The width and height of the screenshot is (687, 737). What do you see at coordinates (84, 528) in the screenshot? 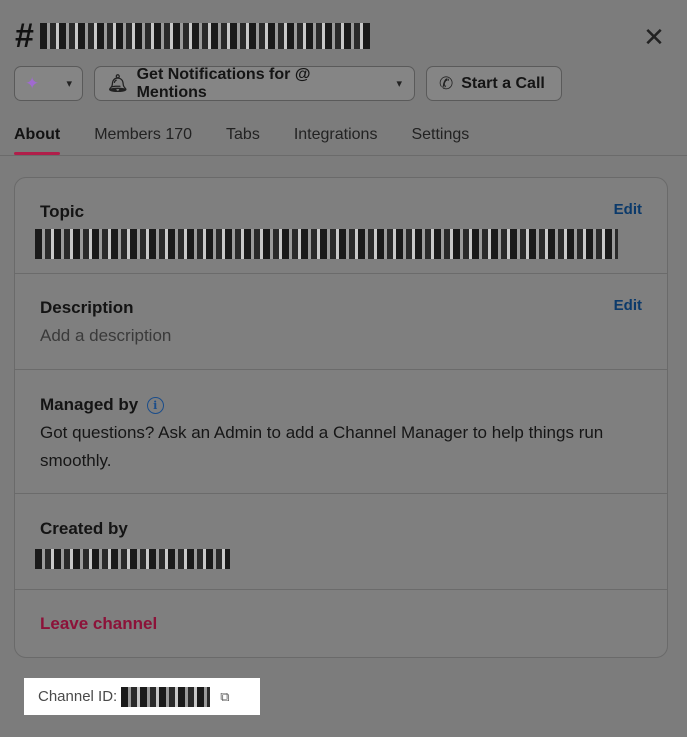
I see `created-by-label: Created by` at bounding box center [84, 528].